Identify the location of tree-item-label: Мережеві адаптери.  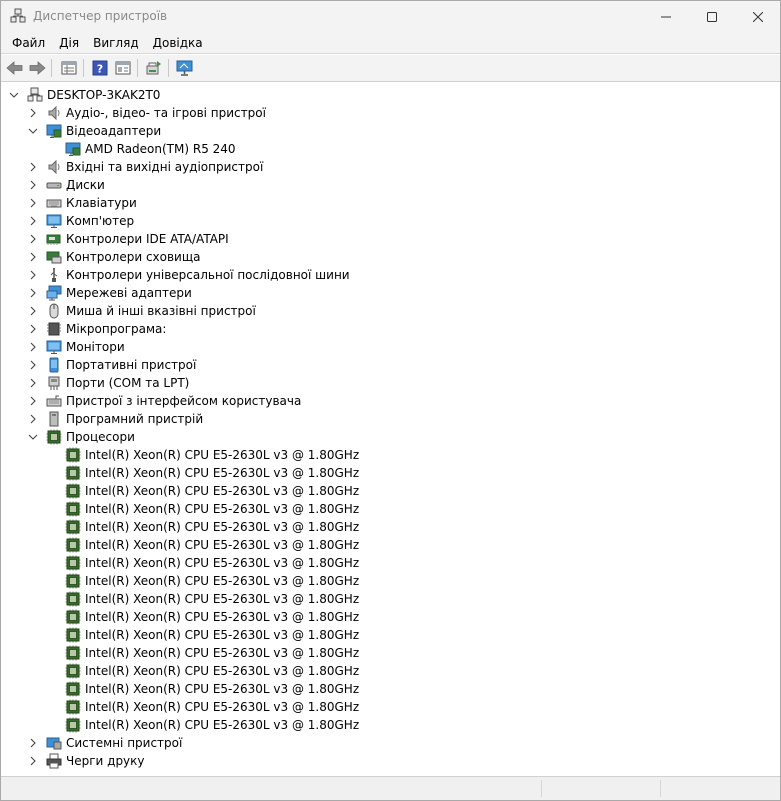
(129, 293).